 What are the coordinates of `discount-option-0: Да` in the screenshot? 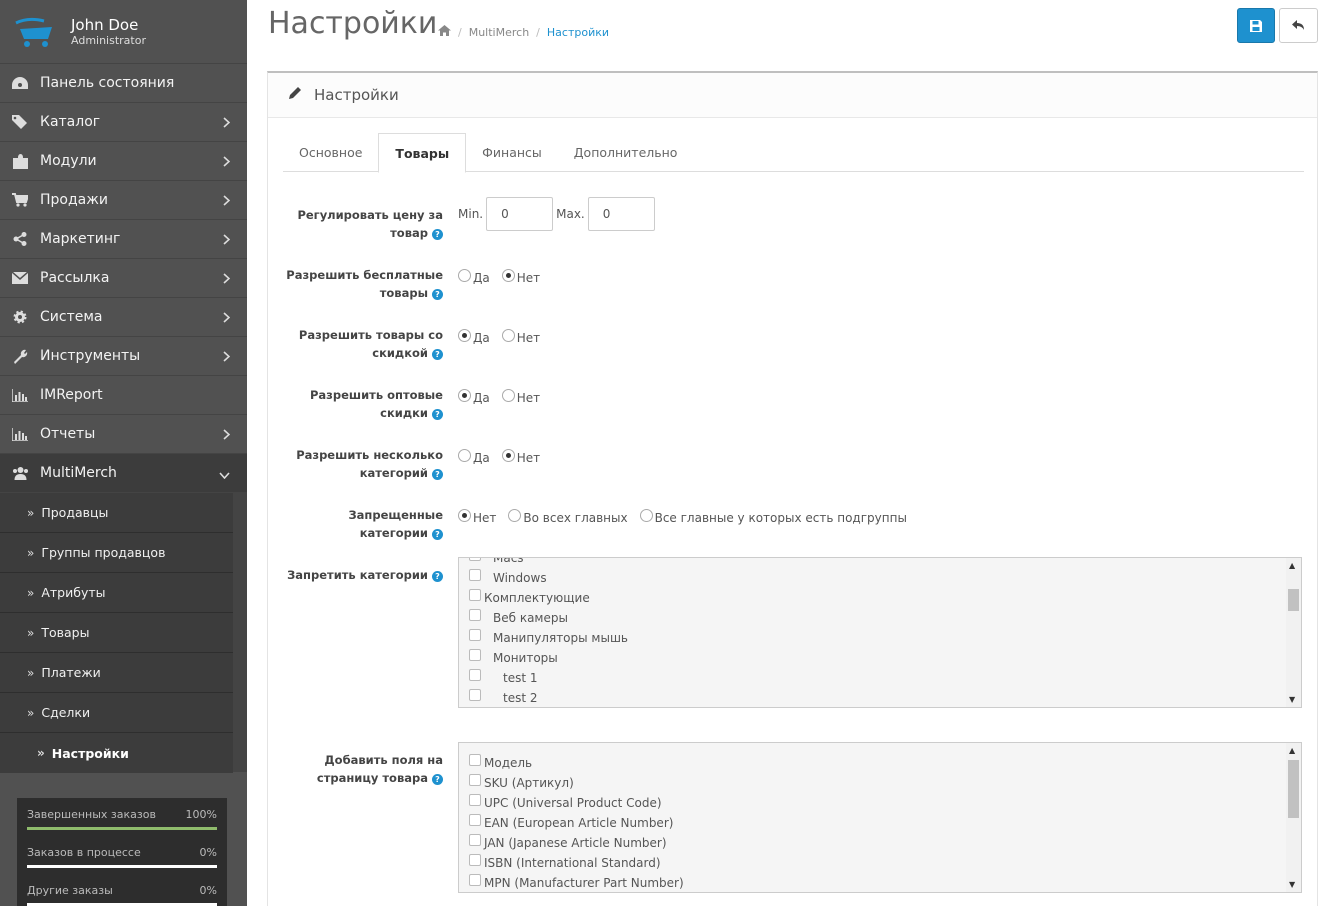 It's located at (474, 336).